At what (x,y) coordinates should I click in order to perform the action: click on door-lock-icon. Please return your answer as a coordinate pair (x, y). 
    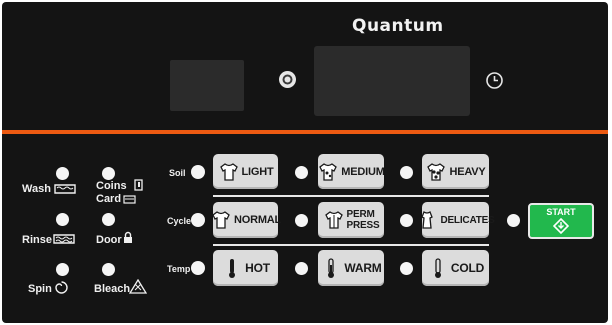
    Looking at the image, I should click on (128, 237).